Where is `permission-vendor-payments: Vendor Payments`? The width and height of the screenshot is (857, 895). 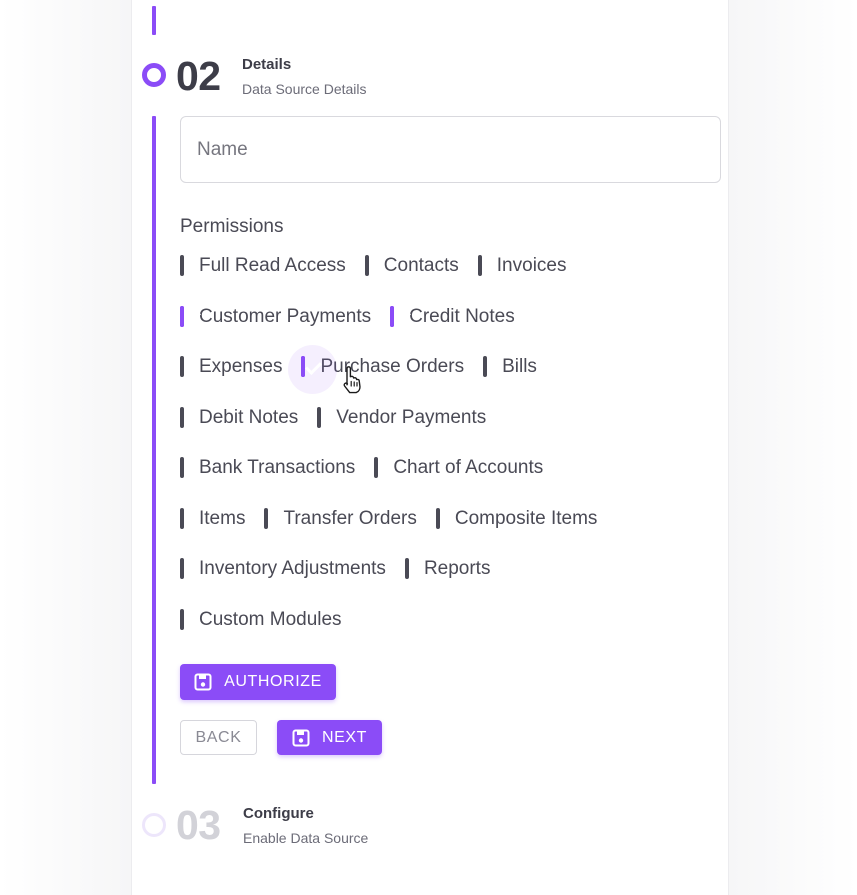
permission-vendor-payments: Vendor Payments is located at coordinates (401, 418).